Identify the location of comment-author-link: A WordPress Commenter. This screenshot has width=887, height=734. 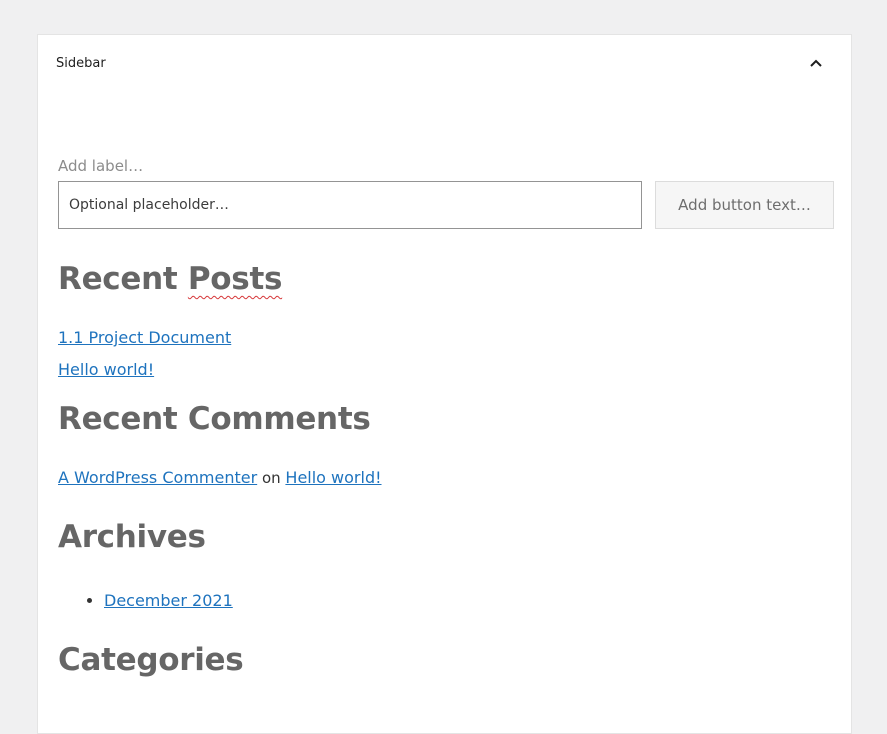
(157, 477).